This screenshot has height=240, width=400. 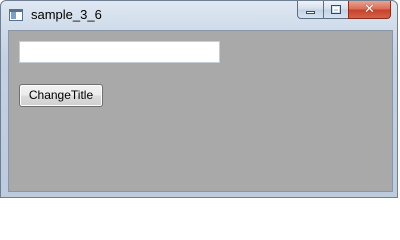 I want to click on maximize-icon, so click(x=336, y=9).